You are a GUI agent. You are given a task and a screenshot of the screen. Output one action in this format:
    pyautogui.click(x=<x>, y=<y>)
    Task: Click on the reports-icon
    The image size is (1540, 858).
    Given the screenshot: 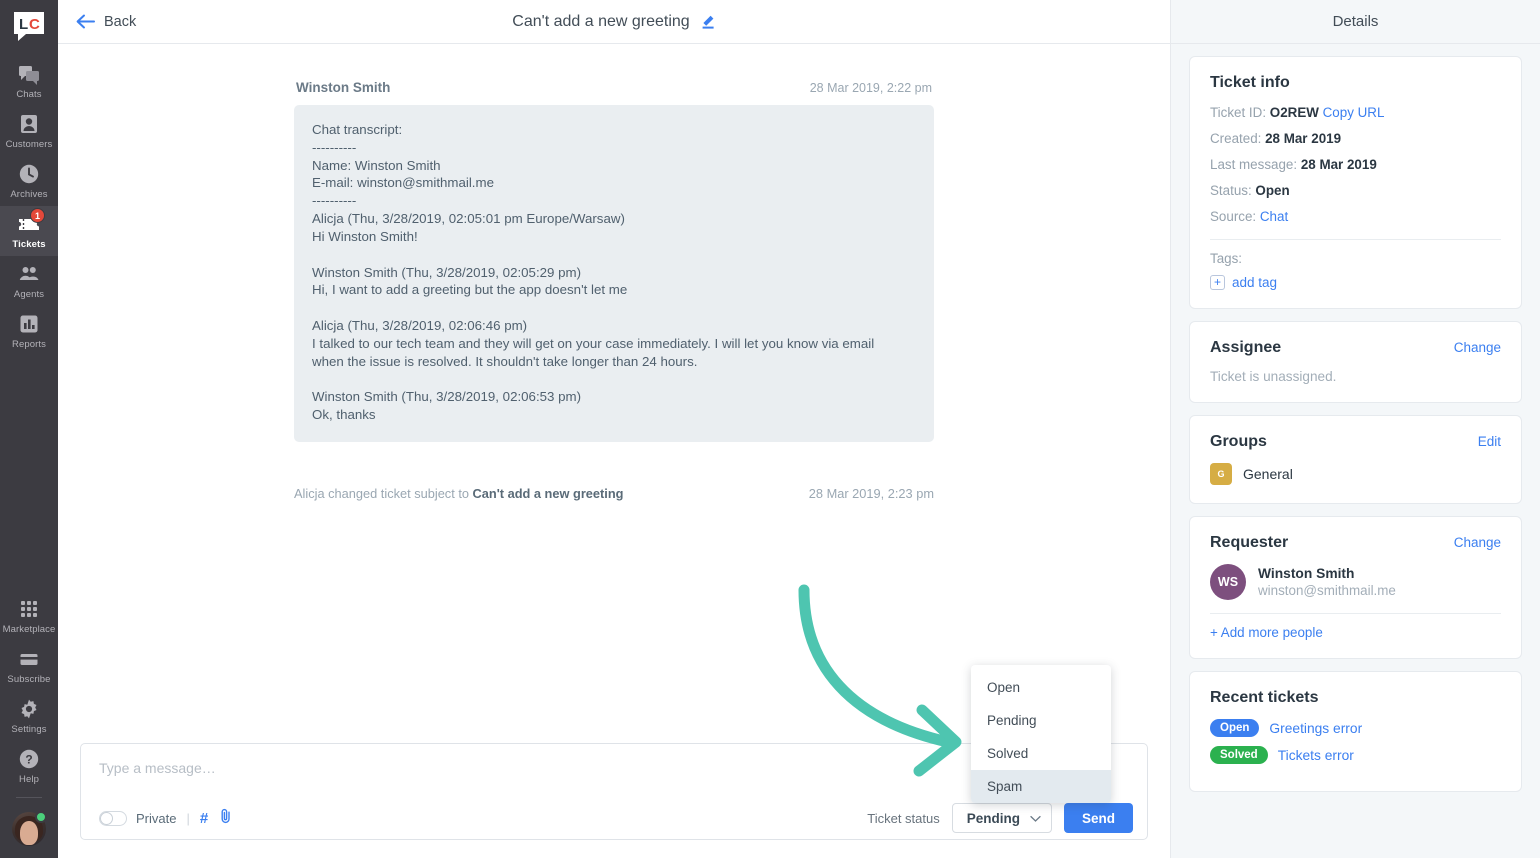 What is the action you would take?
    pyautogui.click(x=29, y=324)
    